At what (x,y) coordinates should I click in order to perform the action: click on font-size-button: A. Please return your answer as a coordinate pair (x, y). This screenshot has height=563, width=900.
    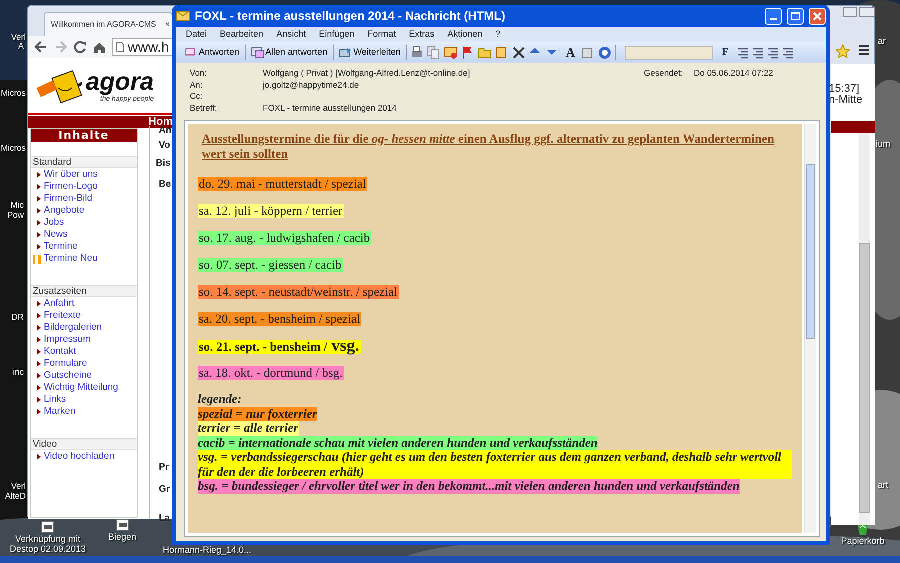
    Looking at the image, I should click on (571, 52).